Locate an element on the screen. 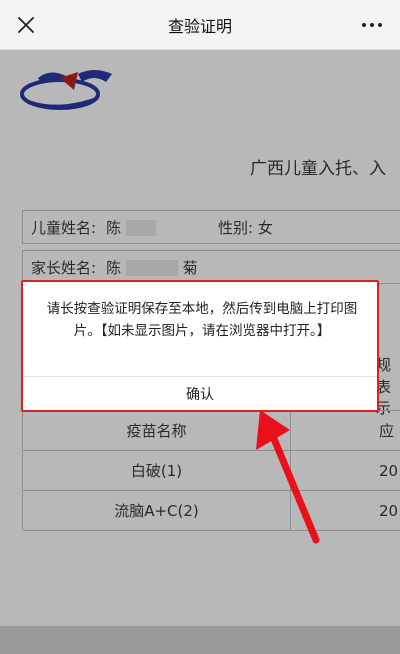 The image size is (400, 654). gender-label: 性别: is located at coordinates (236, 227).